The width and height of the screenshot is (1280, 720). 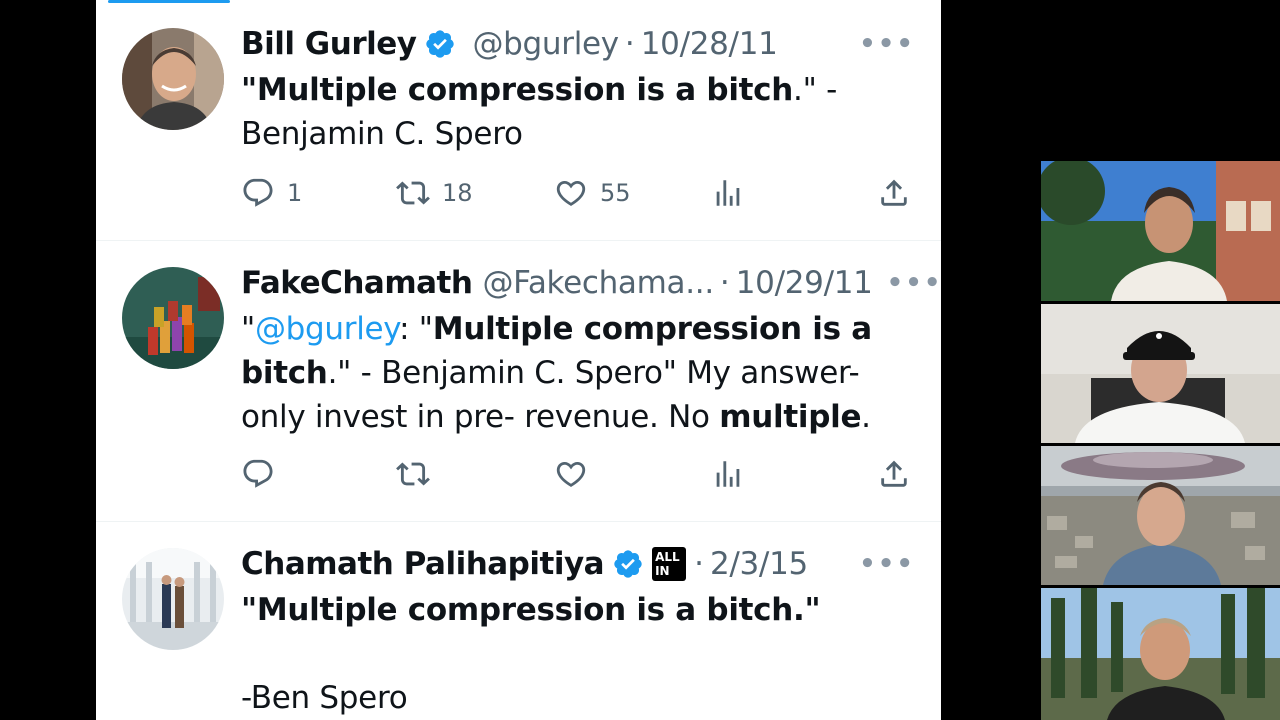 I want to click on tweet-text-line: "Multiple compression is a bitch." -, so click(x=571, y=90).